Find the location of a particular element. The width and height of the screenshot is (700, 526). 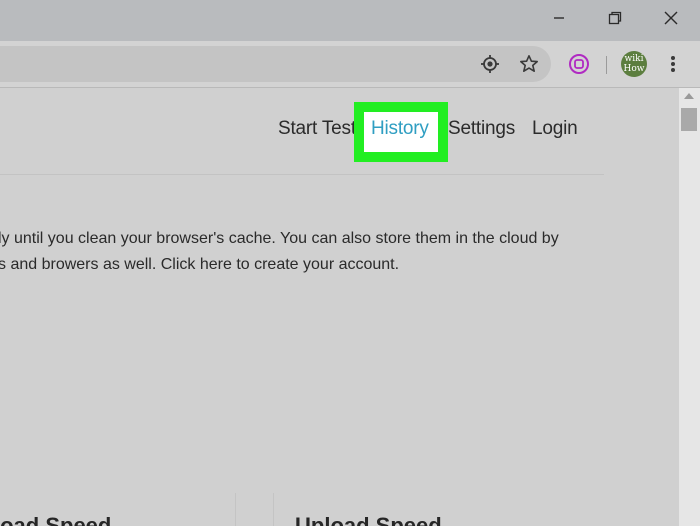

menu-icon is located at coordinates (673, 64).